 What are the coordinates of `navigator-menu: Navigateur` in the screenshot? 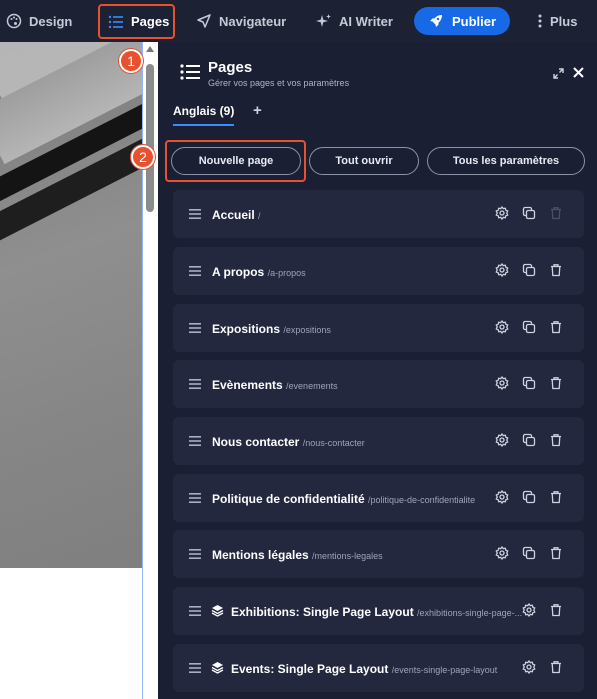 It's located at (241, 21).